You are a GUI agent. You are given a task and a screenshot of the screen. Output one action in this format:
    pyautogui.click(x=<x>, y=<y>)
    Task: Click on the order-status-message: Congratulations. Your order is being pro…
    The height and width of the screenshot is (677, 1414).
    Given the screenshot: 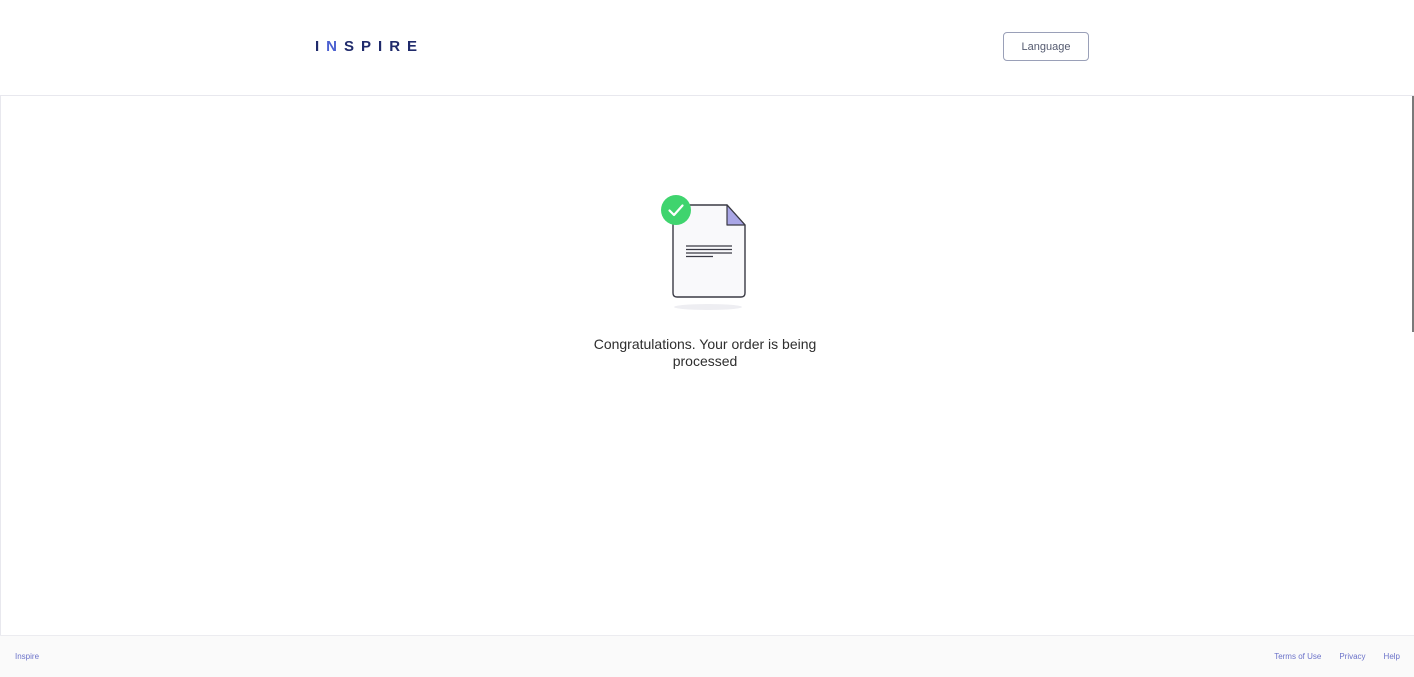 What is the action you would take?
    pyautogui.click(x=705, y=352)
    